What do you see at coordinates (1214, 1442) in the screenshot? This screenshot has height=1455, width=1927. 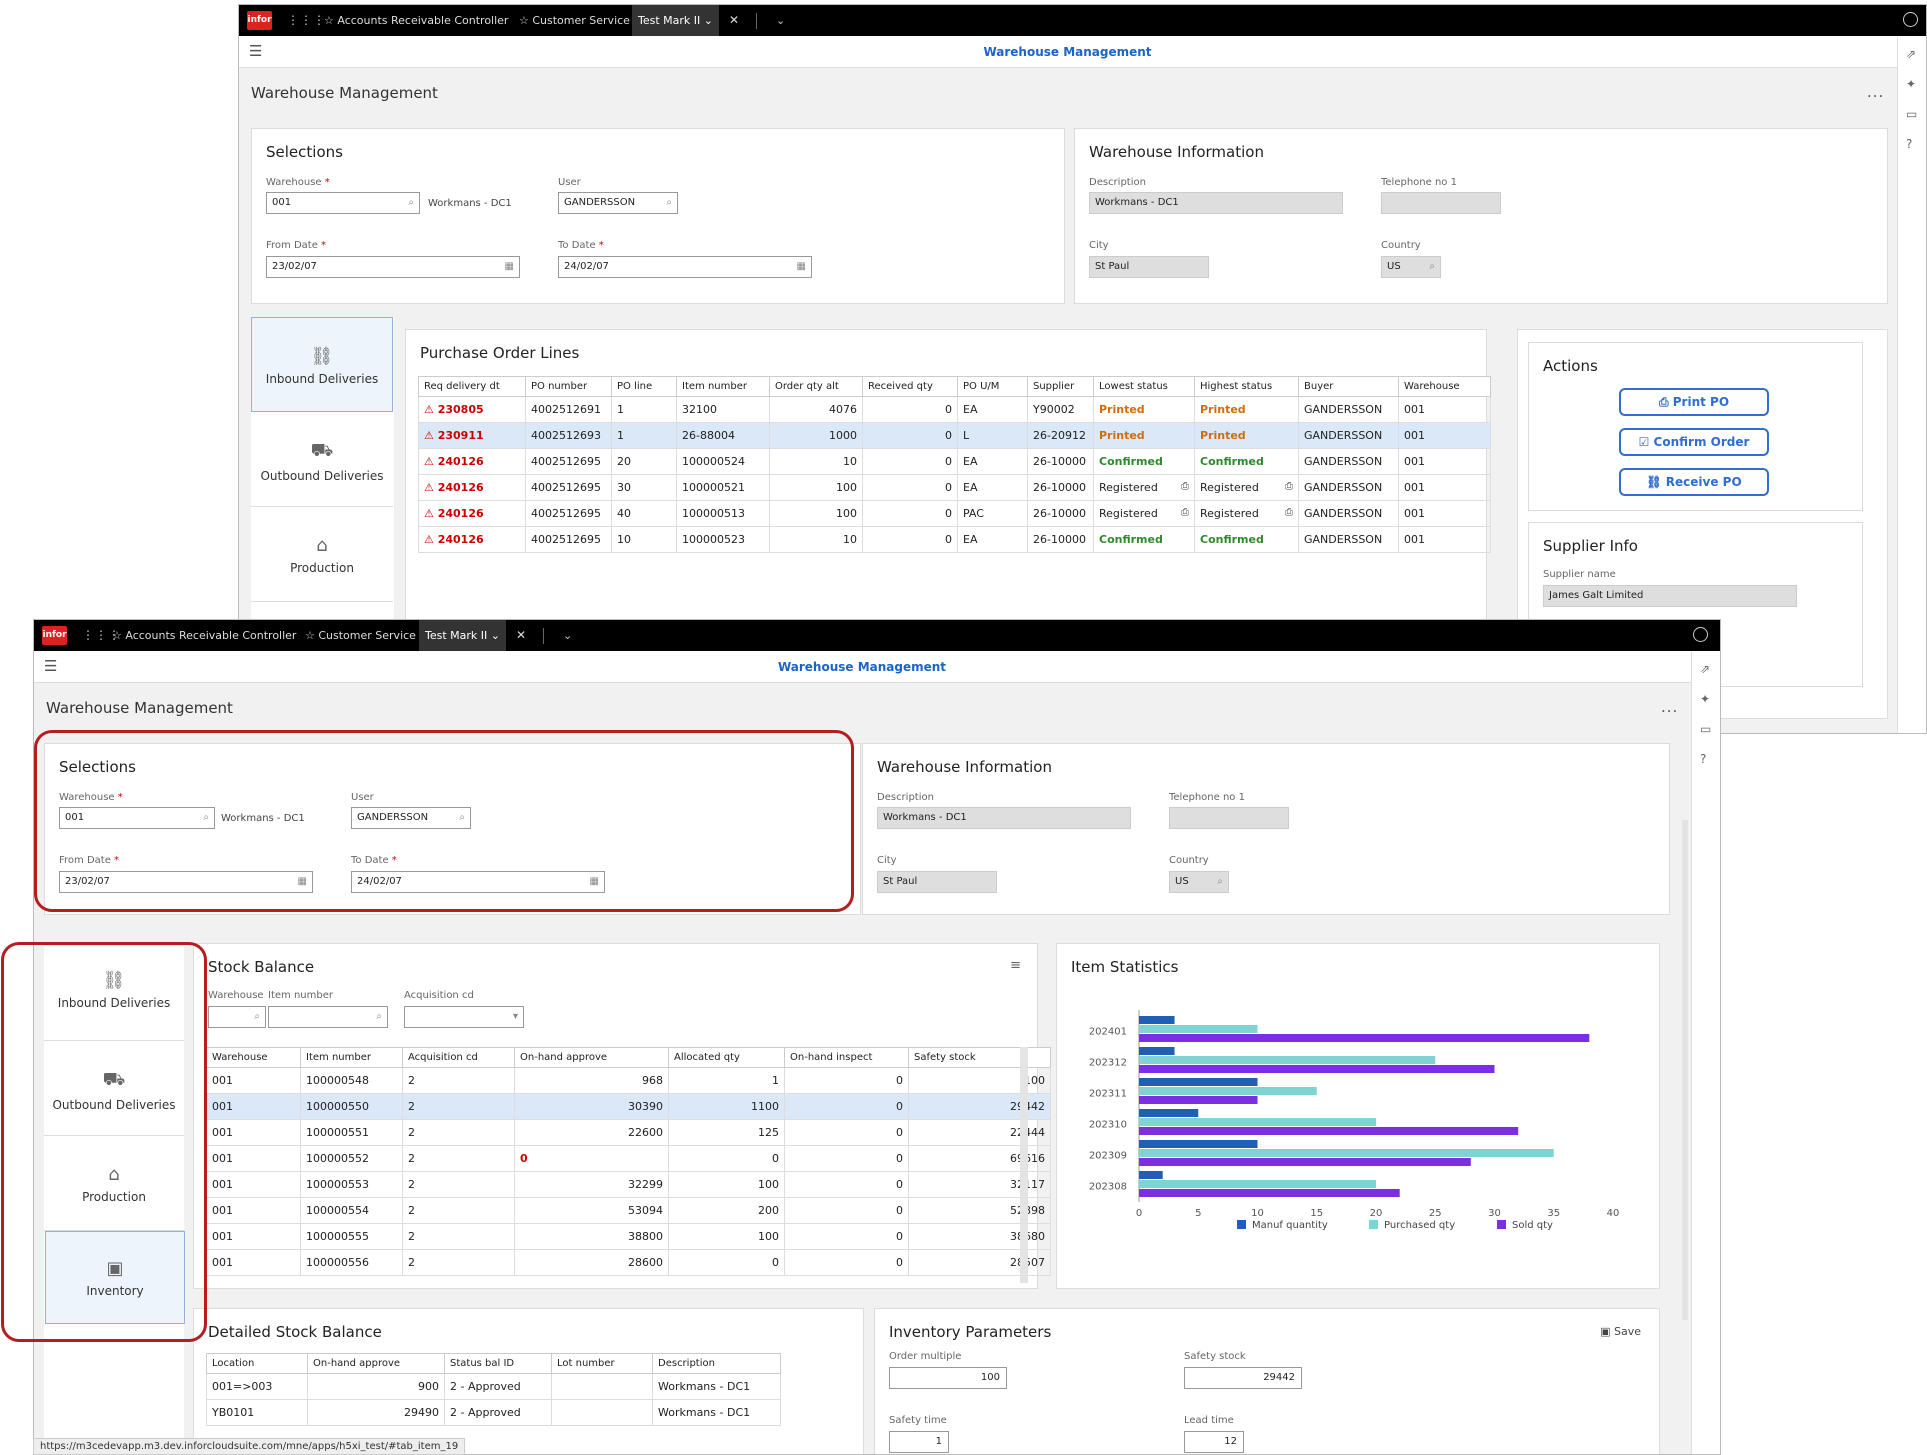 I see `lead-time-input: 12` at bounding box center [1214, 1442].